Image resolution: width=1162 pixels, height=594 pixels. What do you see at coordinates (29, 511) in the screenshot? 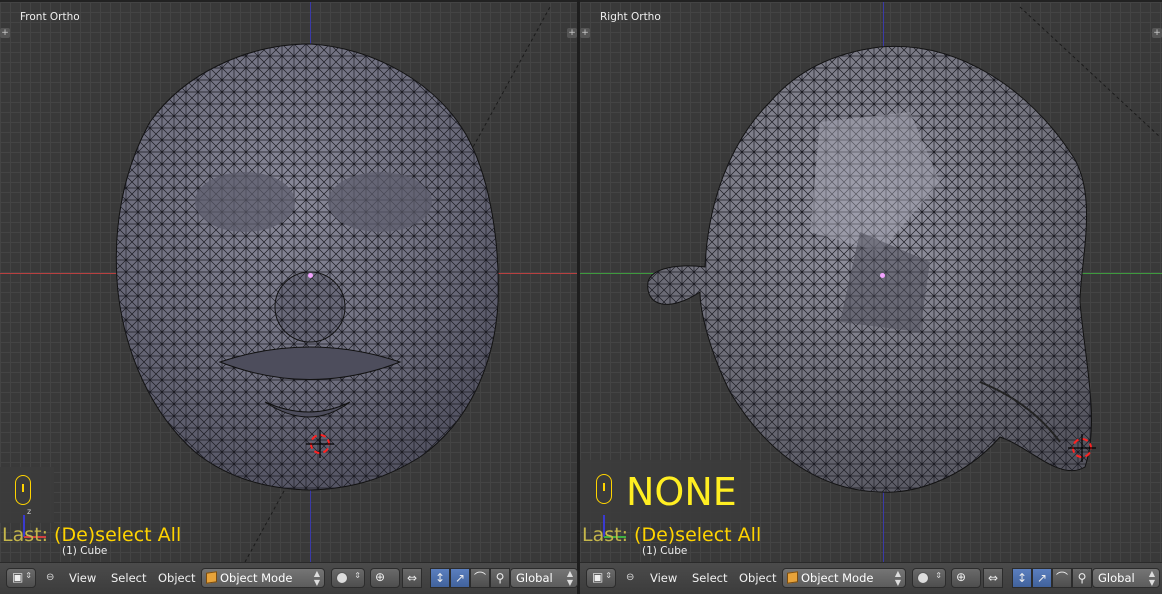
I see `svg-text: z` at bounding box center [29, 511].